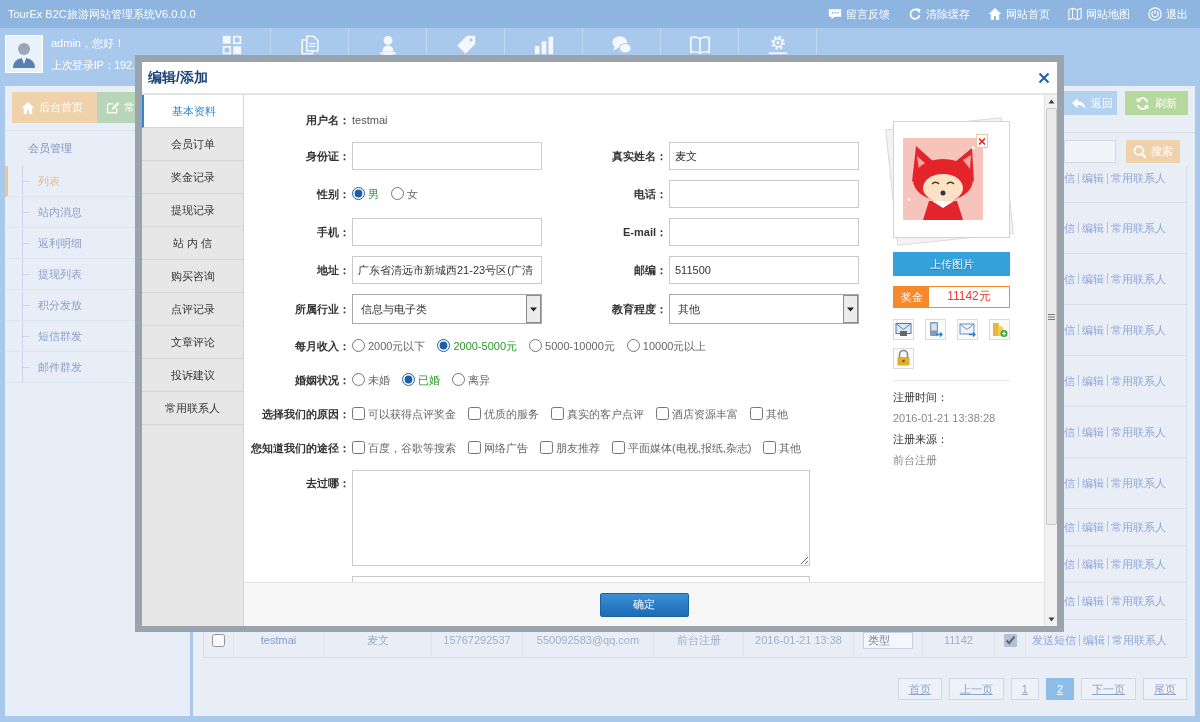 This screenshot has height=722, width=1200. Describe the element at coordinates (939, 14) in the screenshot. I see `header-link: 清除缓存` at that location.